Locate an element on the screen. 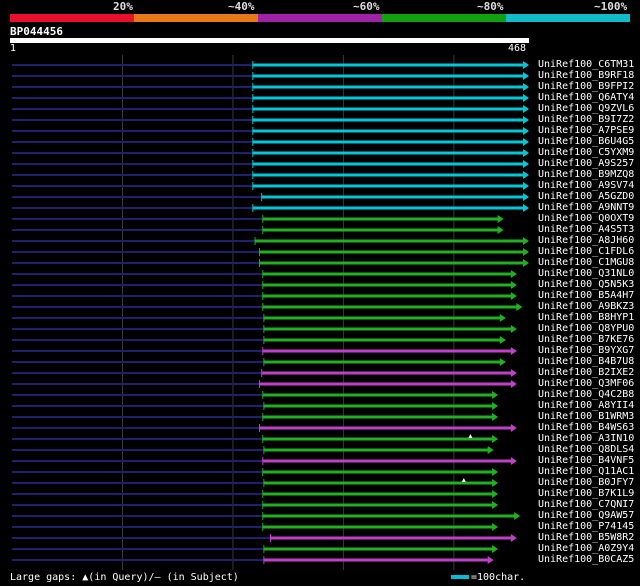 The height and width of the screenshot is (586, 640). hit-label: UniRef100_A4S5T3 is located at coordinates (586, 229).